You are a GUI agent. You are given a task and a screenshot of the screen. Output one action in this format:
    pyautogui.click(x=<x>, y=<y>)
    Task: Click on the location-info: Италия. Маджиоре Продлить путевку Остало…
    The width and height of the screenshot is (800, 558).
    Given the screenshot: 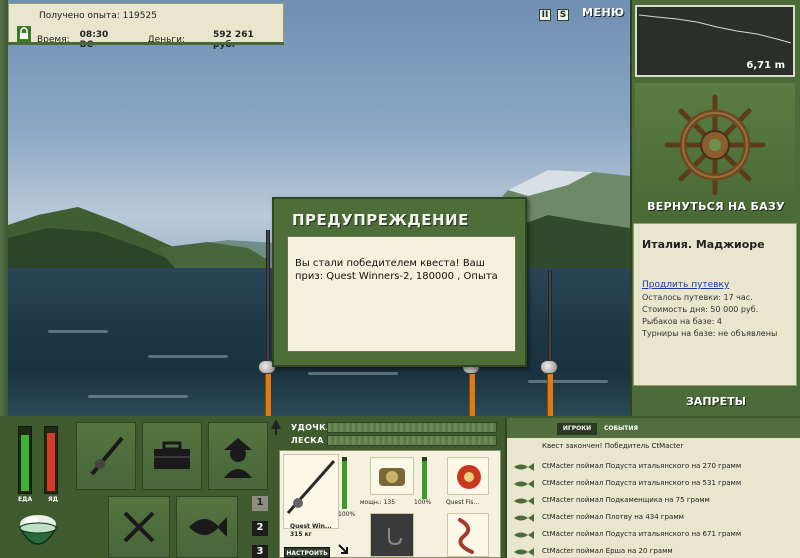 What is the action you would take?
    pyautogui.click(x=715, y=304)
    